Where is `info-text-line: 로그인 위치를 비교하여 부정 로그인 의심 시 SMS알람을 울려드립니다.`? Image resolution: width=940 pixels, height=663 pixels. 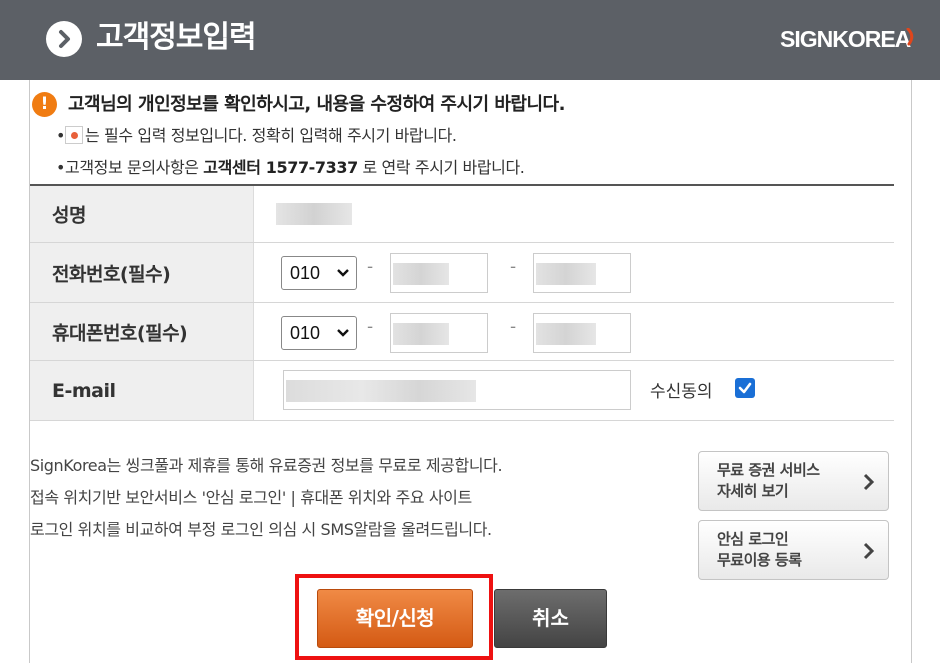
info-text-line: 로그인 위치를 비교하여 부정 로그인 의심 시 SMS알람을 울려드립니다. is located at coordinates (261, 529).